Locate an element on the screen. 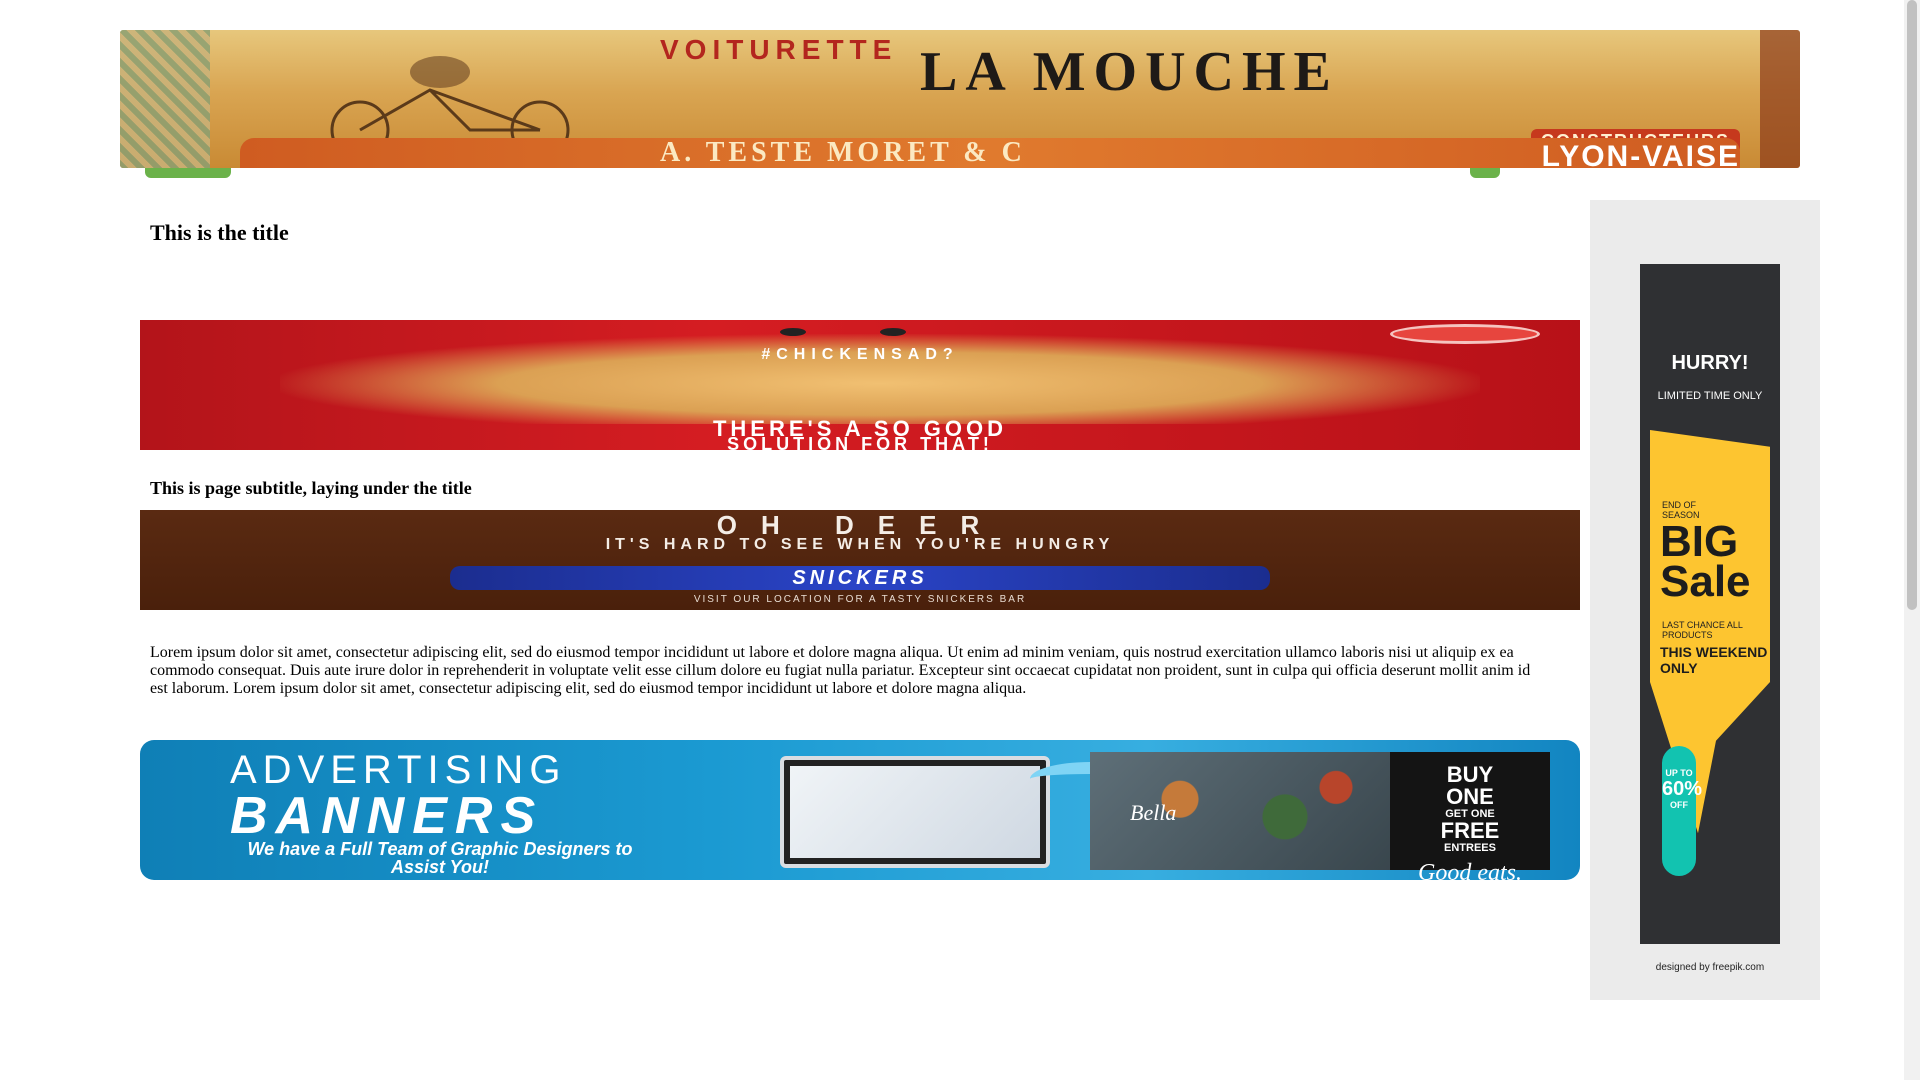  banner-caption-strip is located at coordinates (960, 173).